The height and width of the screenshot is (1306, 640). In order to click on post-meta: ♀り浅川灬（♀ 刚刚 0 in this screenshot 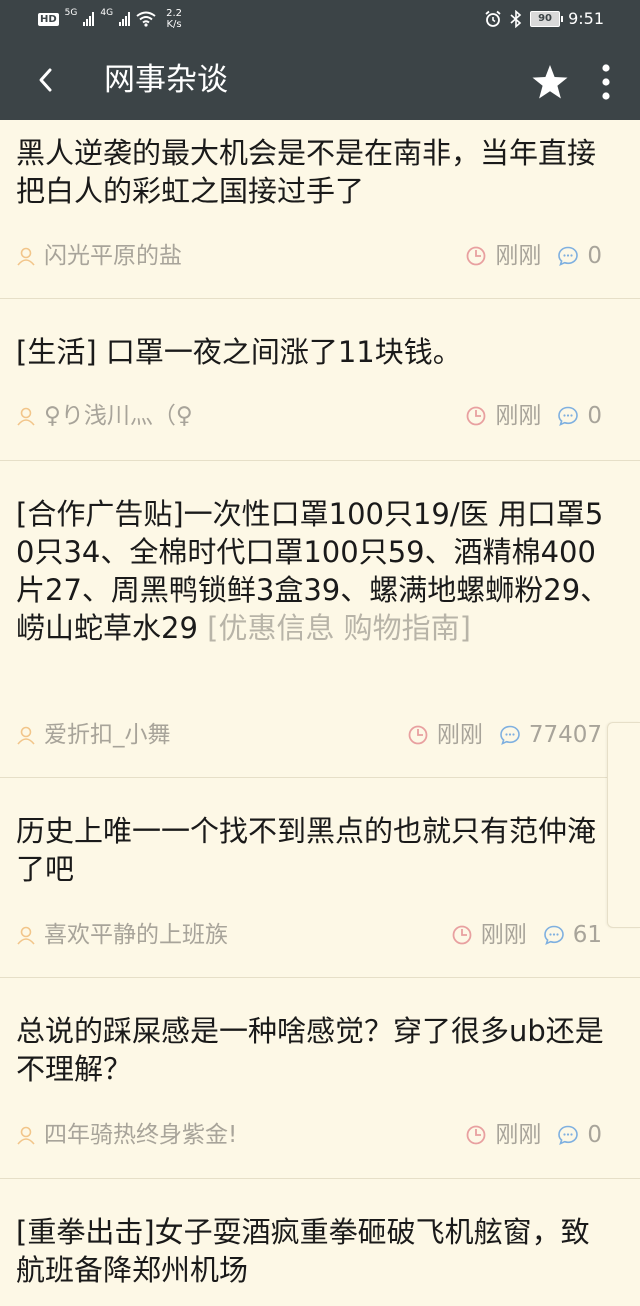, I will do `click(320, 416)`.